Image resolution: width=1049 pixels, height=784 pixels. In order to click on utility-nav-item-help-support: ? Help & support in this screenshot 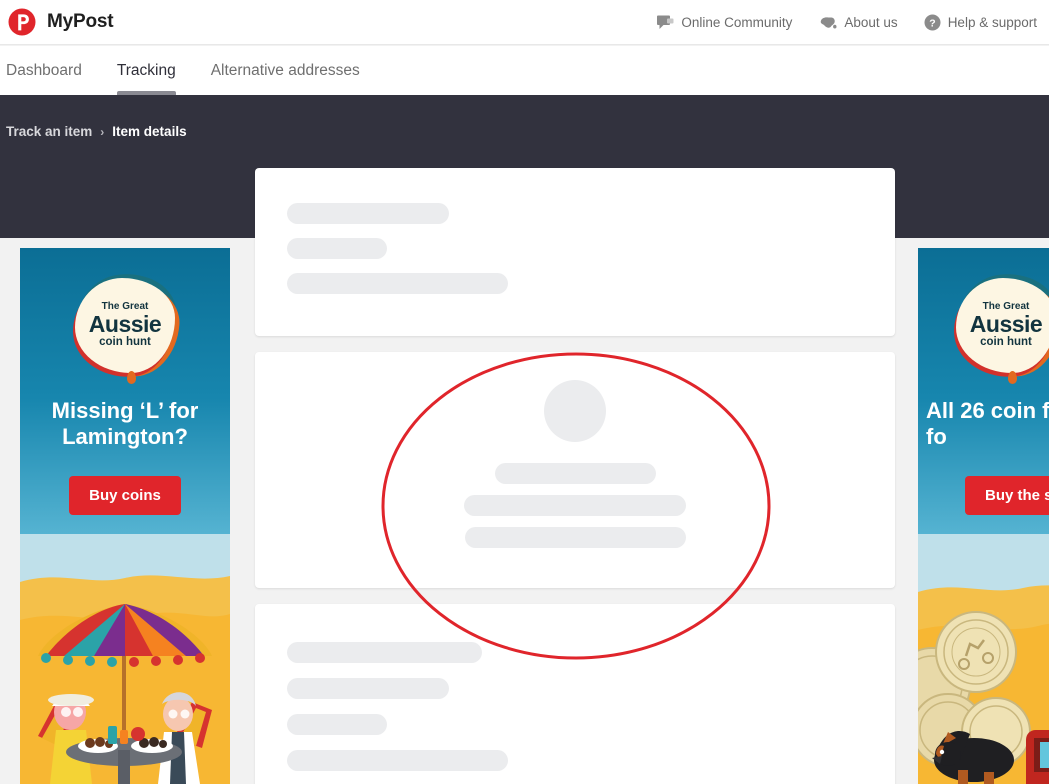, I will do `click(980, 22)`.